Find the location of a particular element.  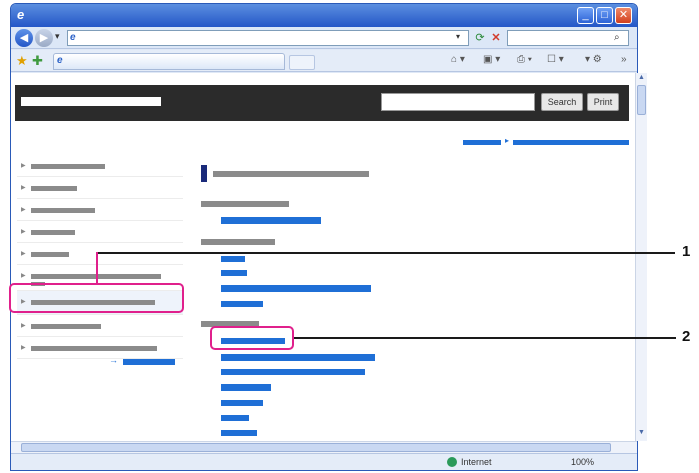

star-icon: ★ is located at coordinates (22, 61).